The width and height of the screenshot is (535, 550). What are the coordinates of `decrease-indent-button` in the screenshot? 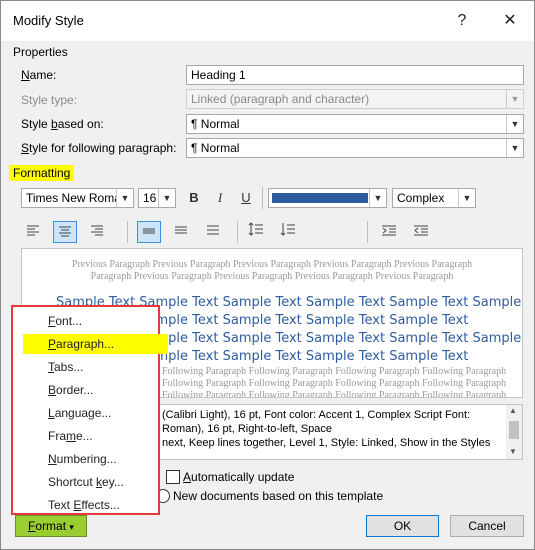 It's located at (389, 232).